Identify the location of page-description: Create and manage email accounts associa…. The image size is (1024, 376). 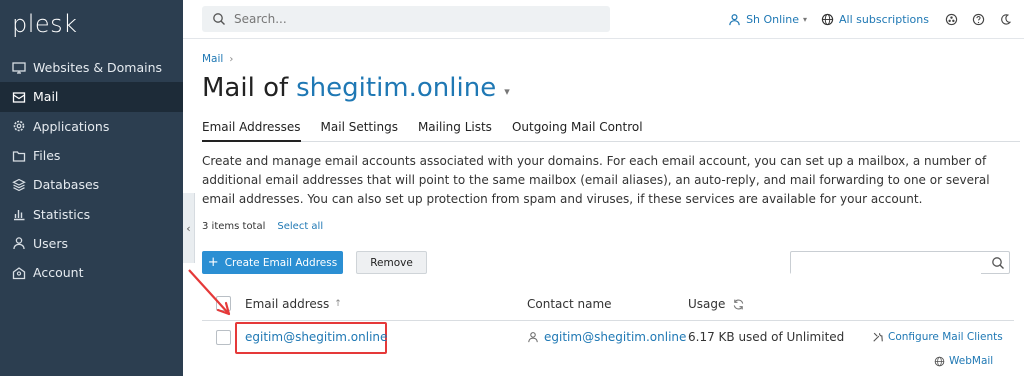
(596, 180).